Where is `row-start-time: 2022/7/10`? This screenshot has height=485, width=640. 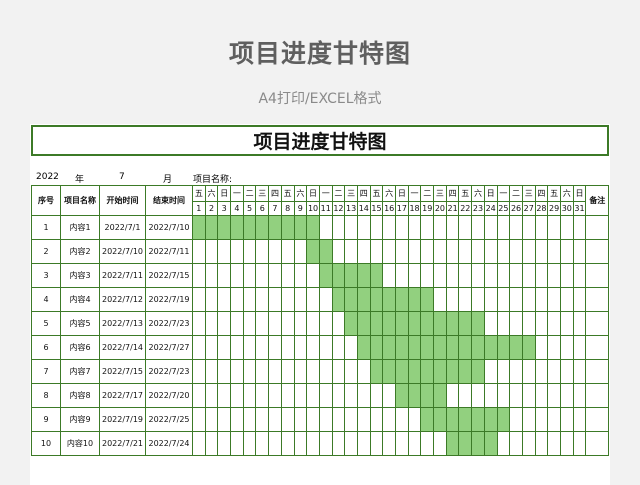 row-start-time: 2022/7/10 is located at coordinates (122, 251).